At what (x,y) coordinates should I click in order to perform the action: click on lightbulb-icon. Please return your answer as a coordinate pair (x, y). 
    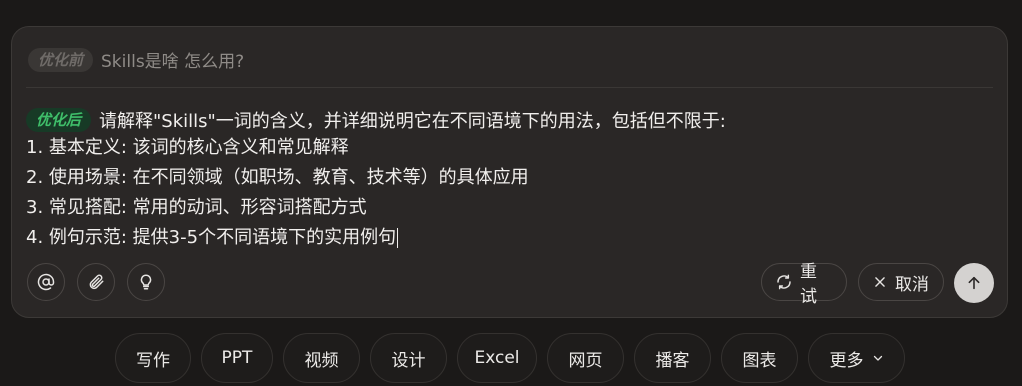
    Looking at the image, I should click on (146, 282).